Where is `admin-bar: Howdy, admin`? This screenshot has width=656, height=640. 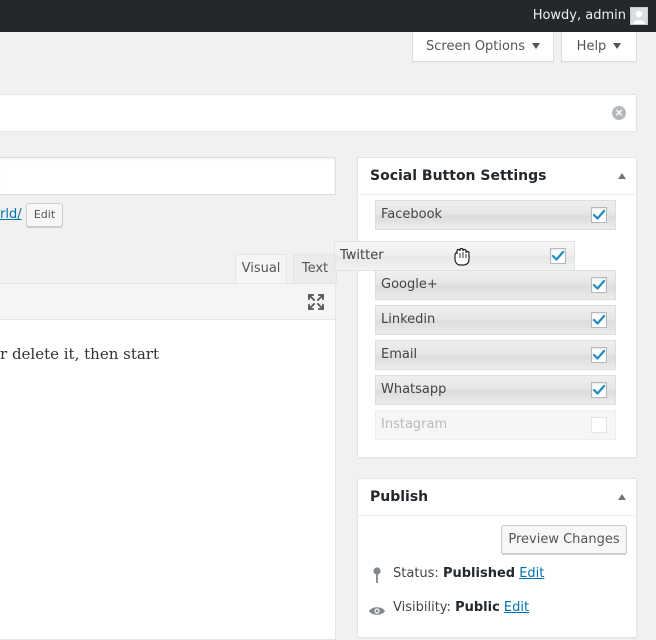 admin-bar: Howdy, admin is located at coordinates (328, 16).